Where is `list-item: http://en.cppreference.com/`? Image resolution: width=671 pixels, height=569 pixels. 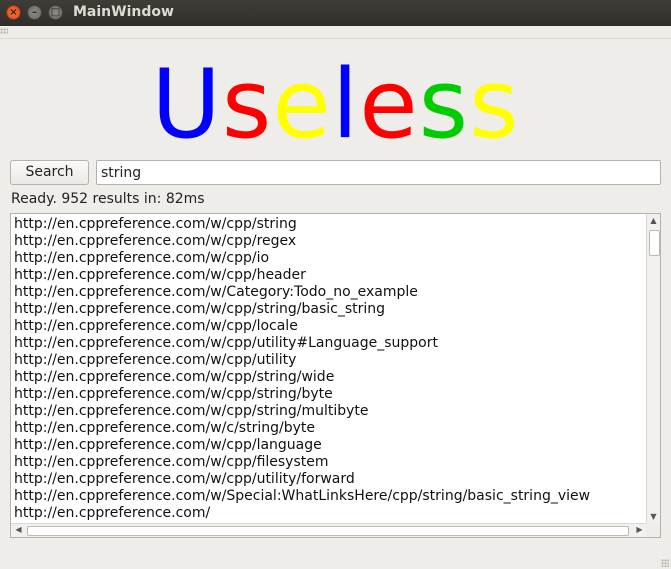
list-item: http://en.cppreference.com/ is located at coordinates (329, 513).